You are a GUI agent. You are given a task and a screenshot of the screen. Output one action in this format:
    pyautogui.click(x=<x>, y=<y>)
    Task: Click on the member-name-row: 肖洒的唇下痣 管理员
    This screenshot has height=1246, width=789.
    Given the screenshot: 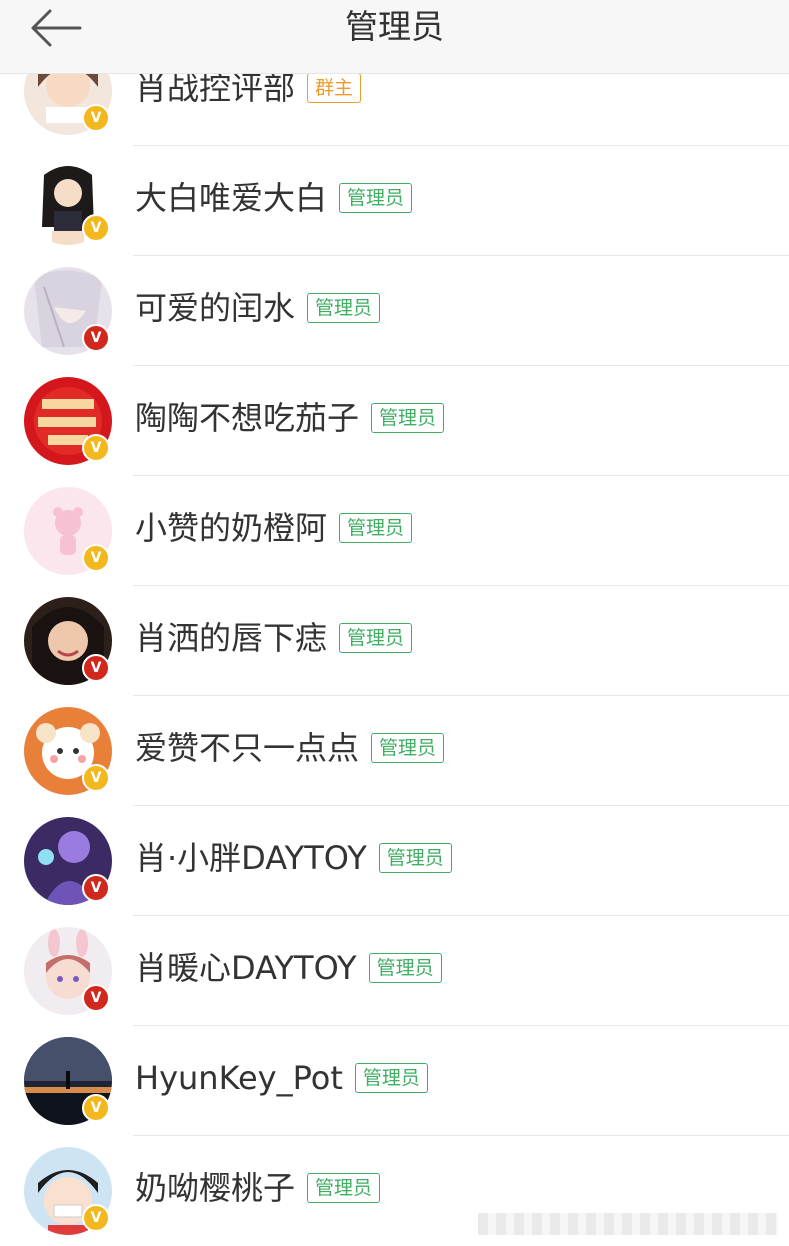 What is the action you would take?
    pyautogui.click(x=274, y=638)
    